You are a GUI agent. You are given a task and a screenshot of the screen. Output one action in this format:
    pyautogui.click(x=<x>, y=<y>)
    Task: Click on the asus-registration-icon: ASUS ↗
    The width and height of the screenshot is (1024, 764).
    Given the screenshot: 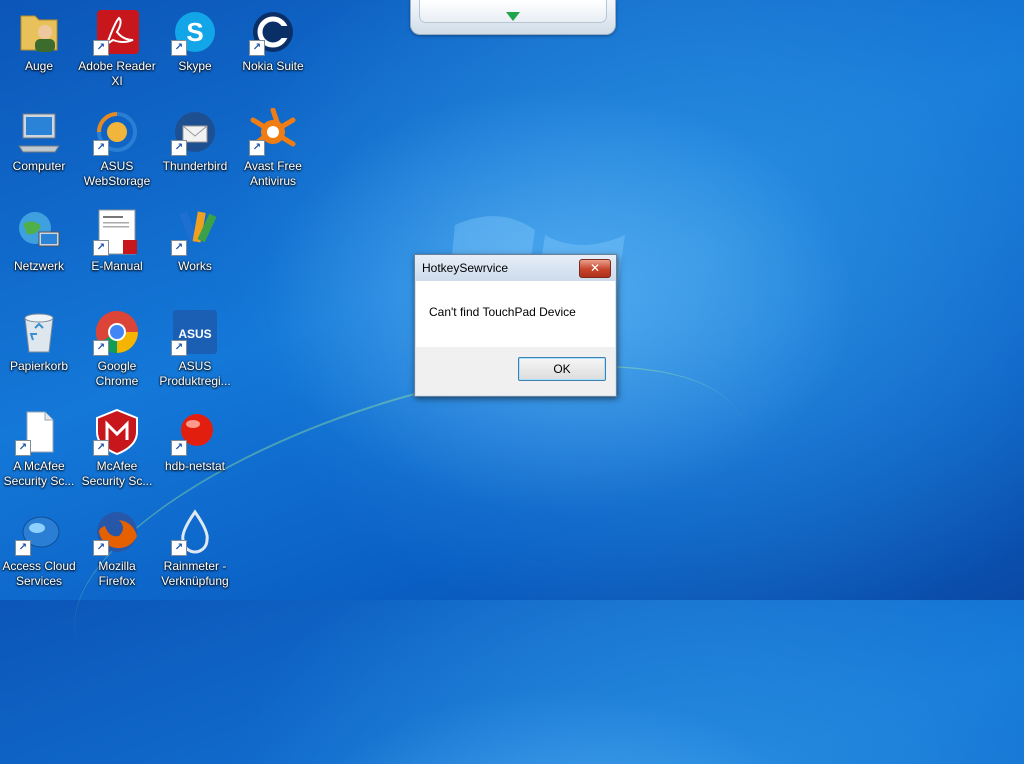 What is the action you would take?
    pyautogui.click(x=195, y=332)
    